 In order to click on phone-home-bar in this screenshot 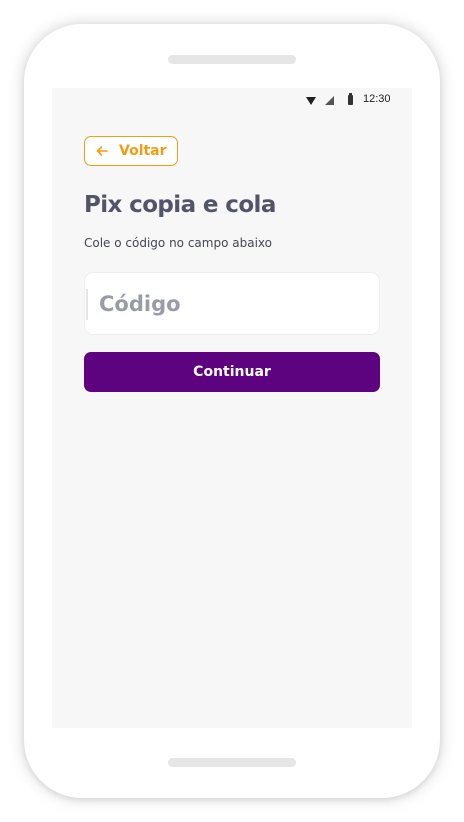, I will do `click(232, 762)`.